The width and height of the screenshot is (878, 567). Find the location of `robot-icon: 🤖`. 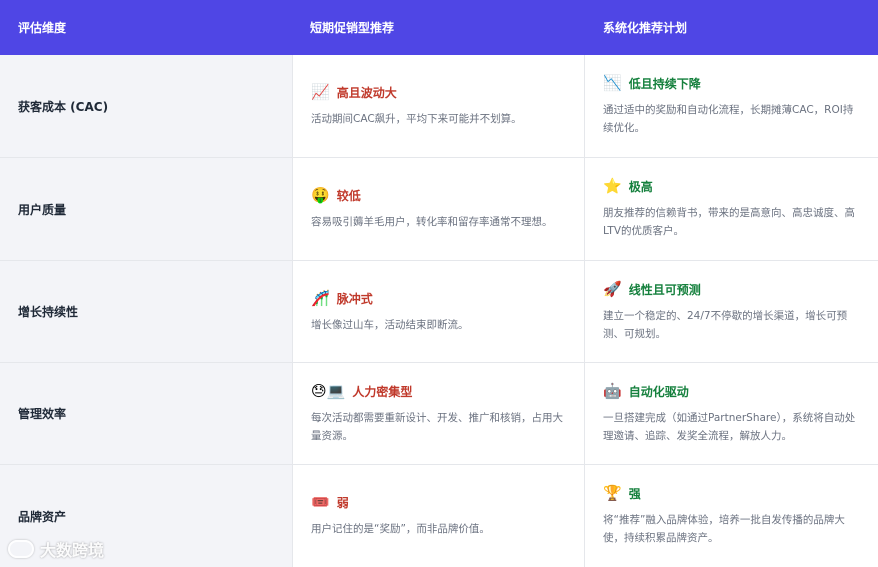

robot-icon: 🤖 is located at coordinates (612, 390).